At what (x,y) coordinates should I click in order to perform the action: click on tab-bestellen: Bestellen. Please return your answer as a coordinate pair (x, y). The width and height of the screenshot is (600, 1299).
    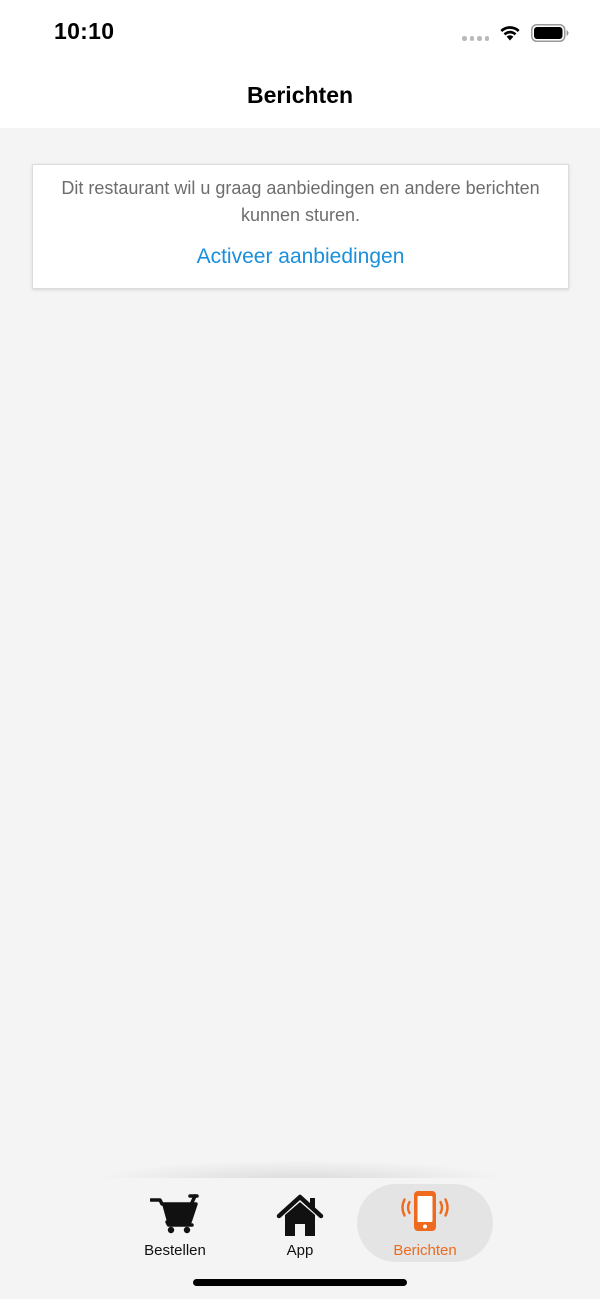
    Looking at the image, I should click on (175, 1223).